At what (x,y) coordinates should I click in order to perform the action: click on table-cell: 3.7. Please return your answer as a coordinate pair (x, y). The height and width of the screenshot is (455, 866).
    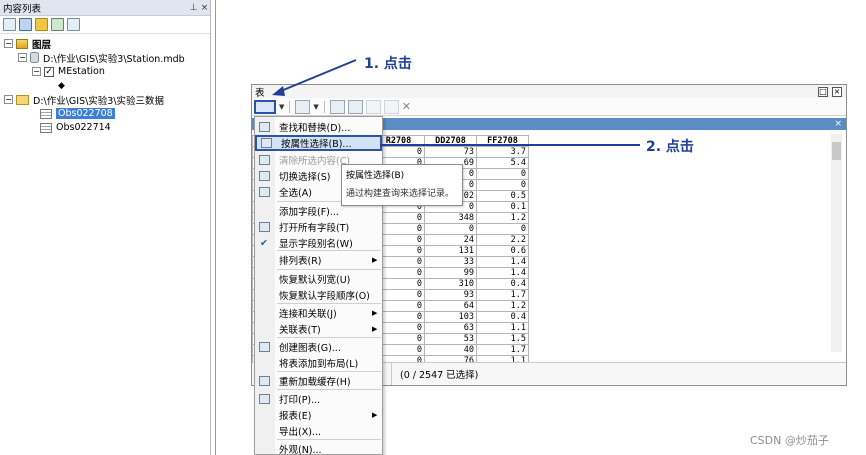
    Looking at the image, I should click on (502, 152).